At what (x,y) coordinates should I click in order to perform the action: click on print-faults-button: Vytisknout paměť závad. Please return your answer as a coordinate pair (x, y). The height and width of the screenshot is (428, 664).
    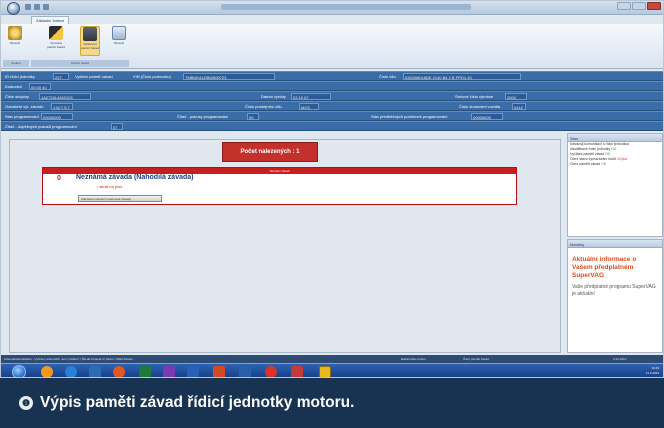
    Looking at the image, I should click on (90, 41).